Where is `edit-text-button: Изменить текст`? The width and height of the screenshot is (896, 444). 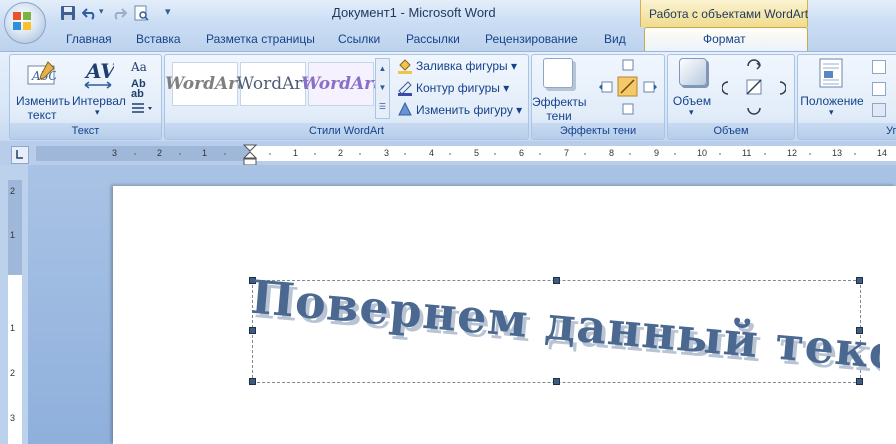
edit-text-button: Изменить текст is located at coordinates (43, 108).